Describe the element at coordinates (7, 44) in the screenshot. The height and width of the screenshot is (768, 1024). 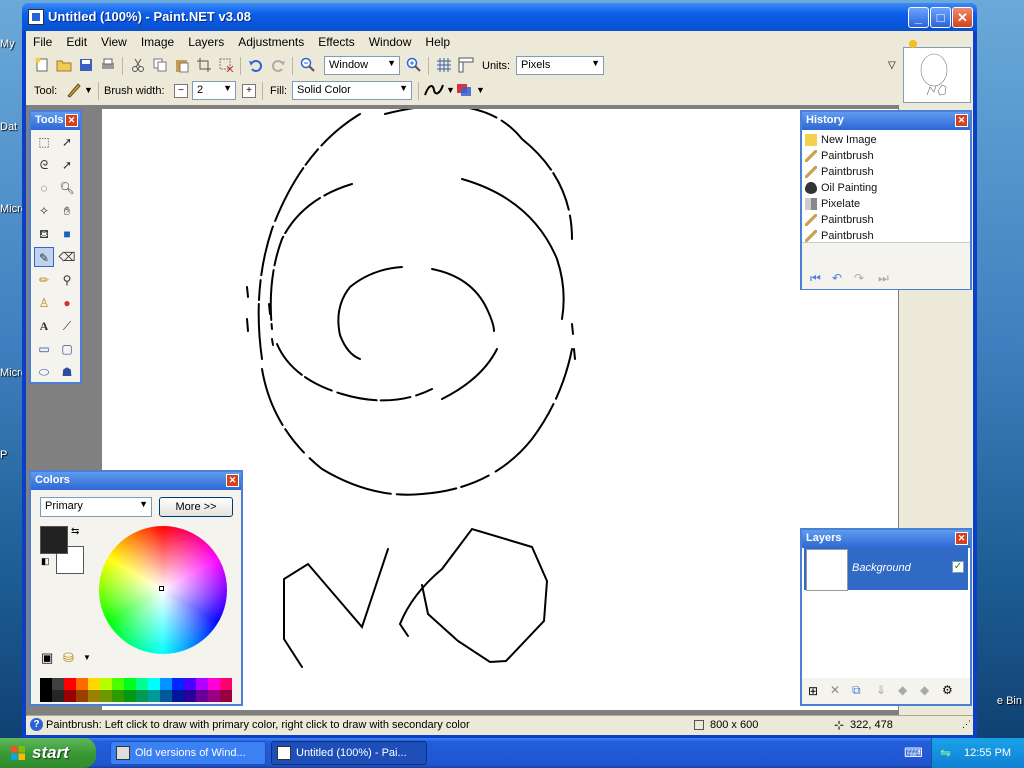
I see `desktop-icon-label: My` at that location.